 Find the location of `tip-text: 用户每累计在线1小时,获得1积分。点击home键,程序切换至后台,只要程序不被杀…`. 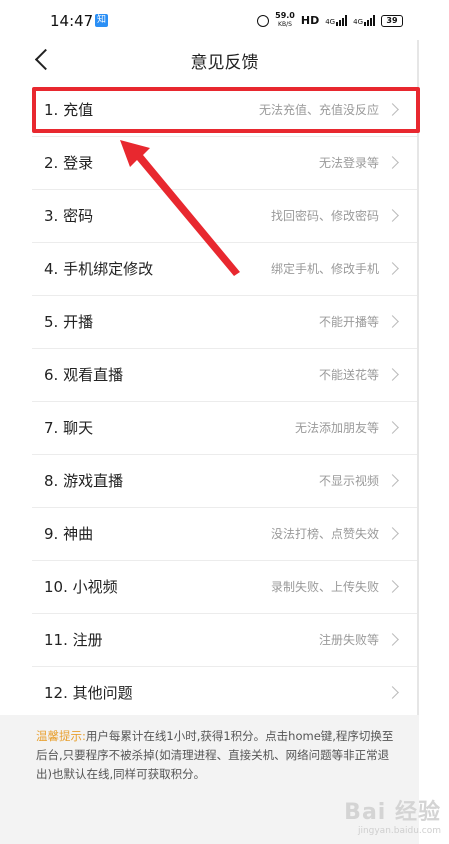

tip-text: 用户每累计在线1小时,获得1积分。点击home键,程序切换至后台,只要程序不被杀… is located at coordinates (215, 755).